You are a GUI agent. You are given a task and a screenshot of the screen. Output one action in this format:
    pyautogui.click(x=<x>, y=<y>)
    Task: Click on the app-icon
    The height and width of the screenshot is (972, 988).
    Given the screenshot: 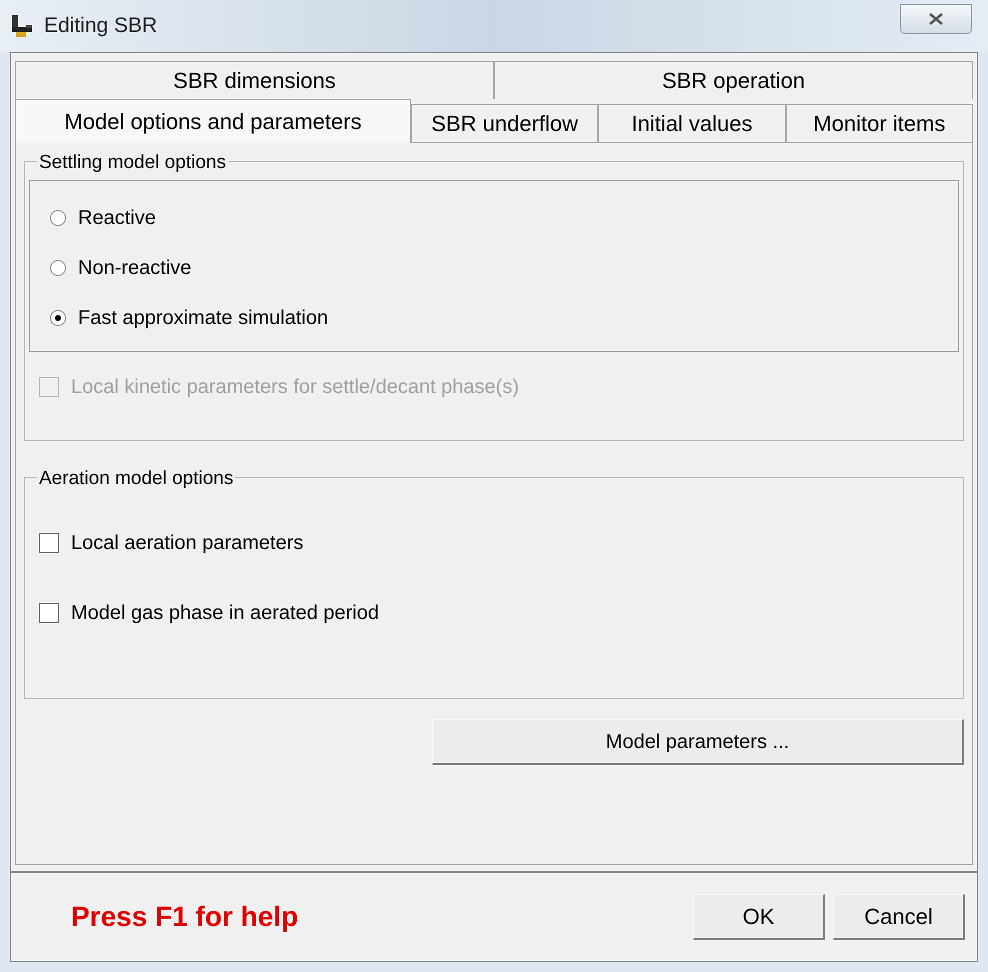 What is the action you would take?
    pyautogui.click(x=22, y=26)
    